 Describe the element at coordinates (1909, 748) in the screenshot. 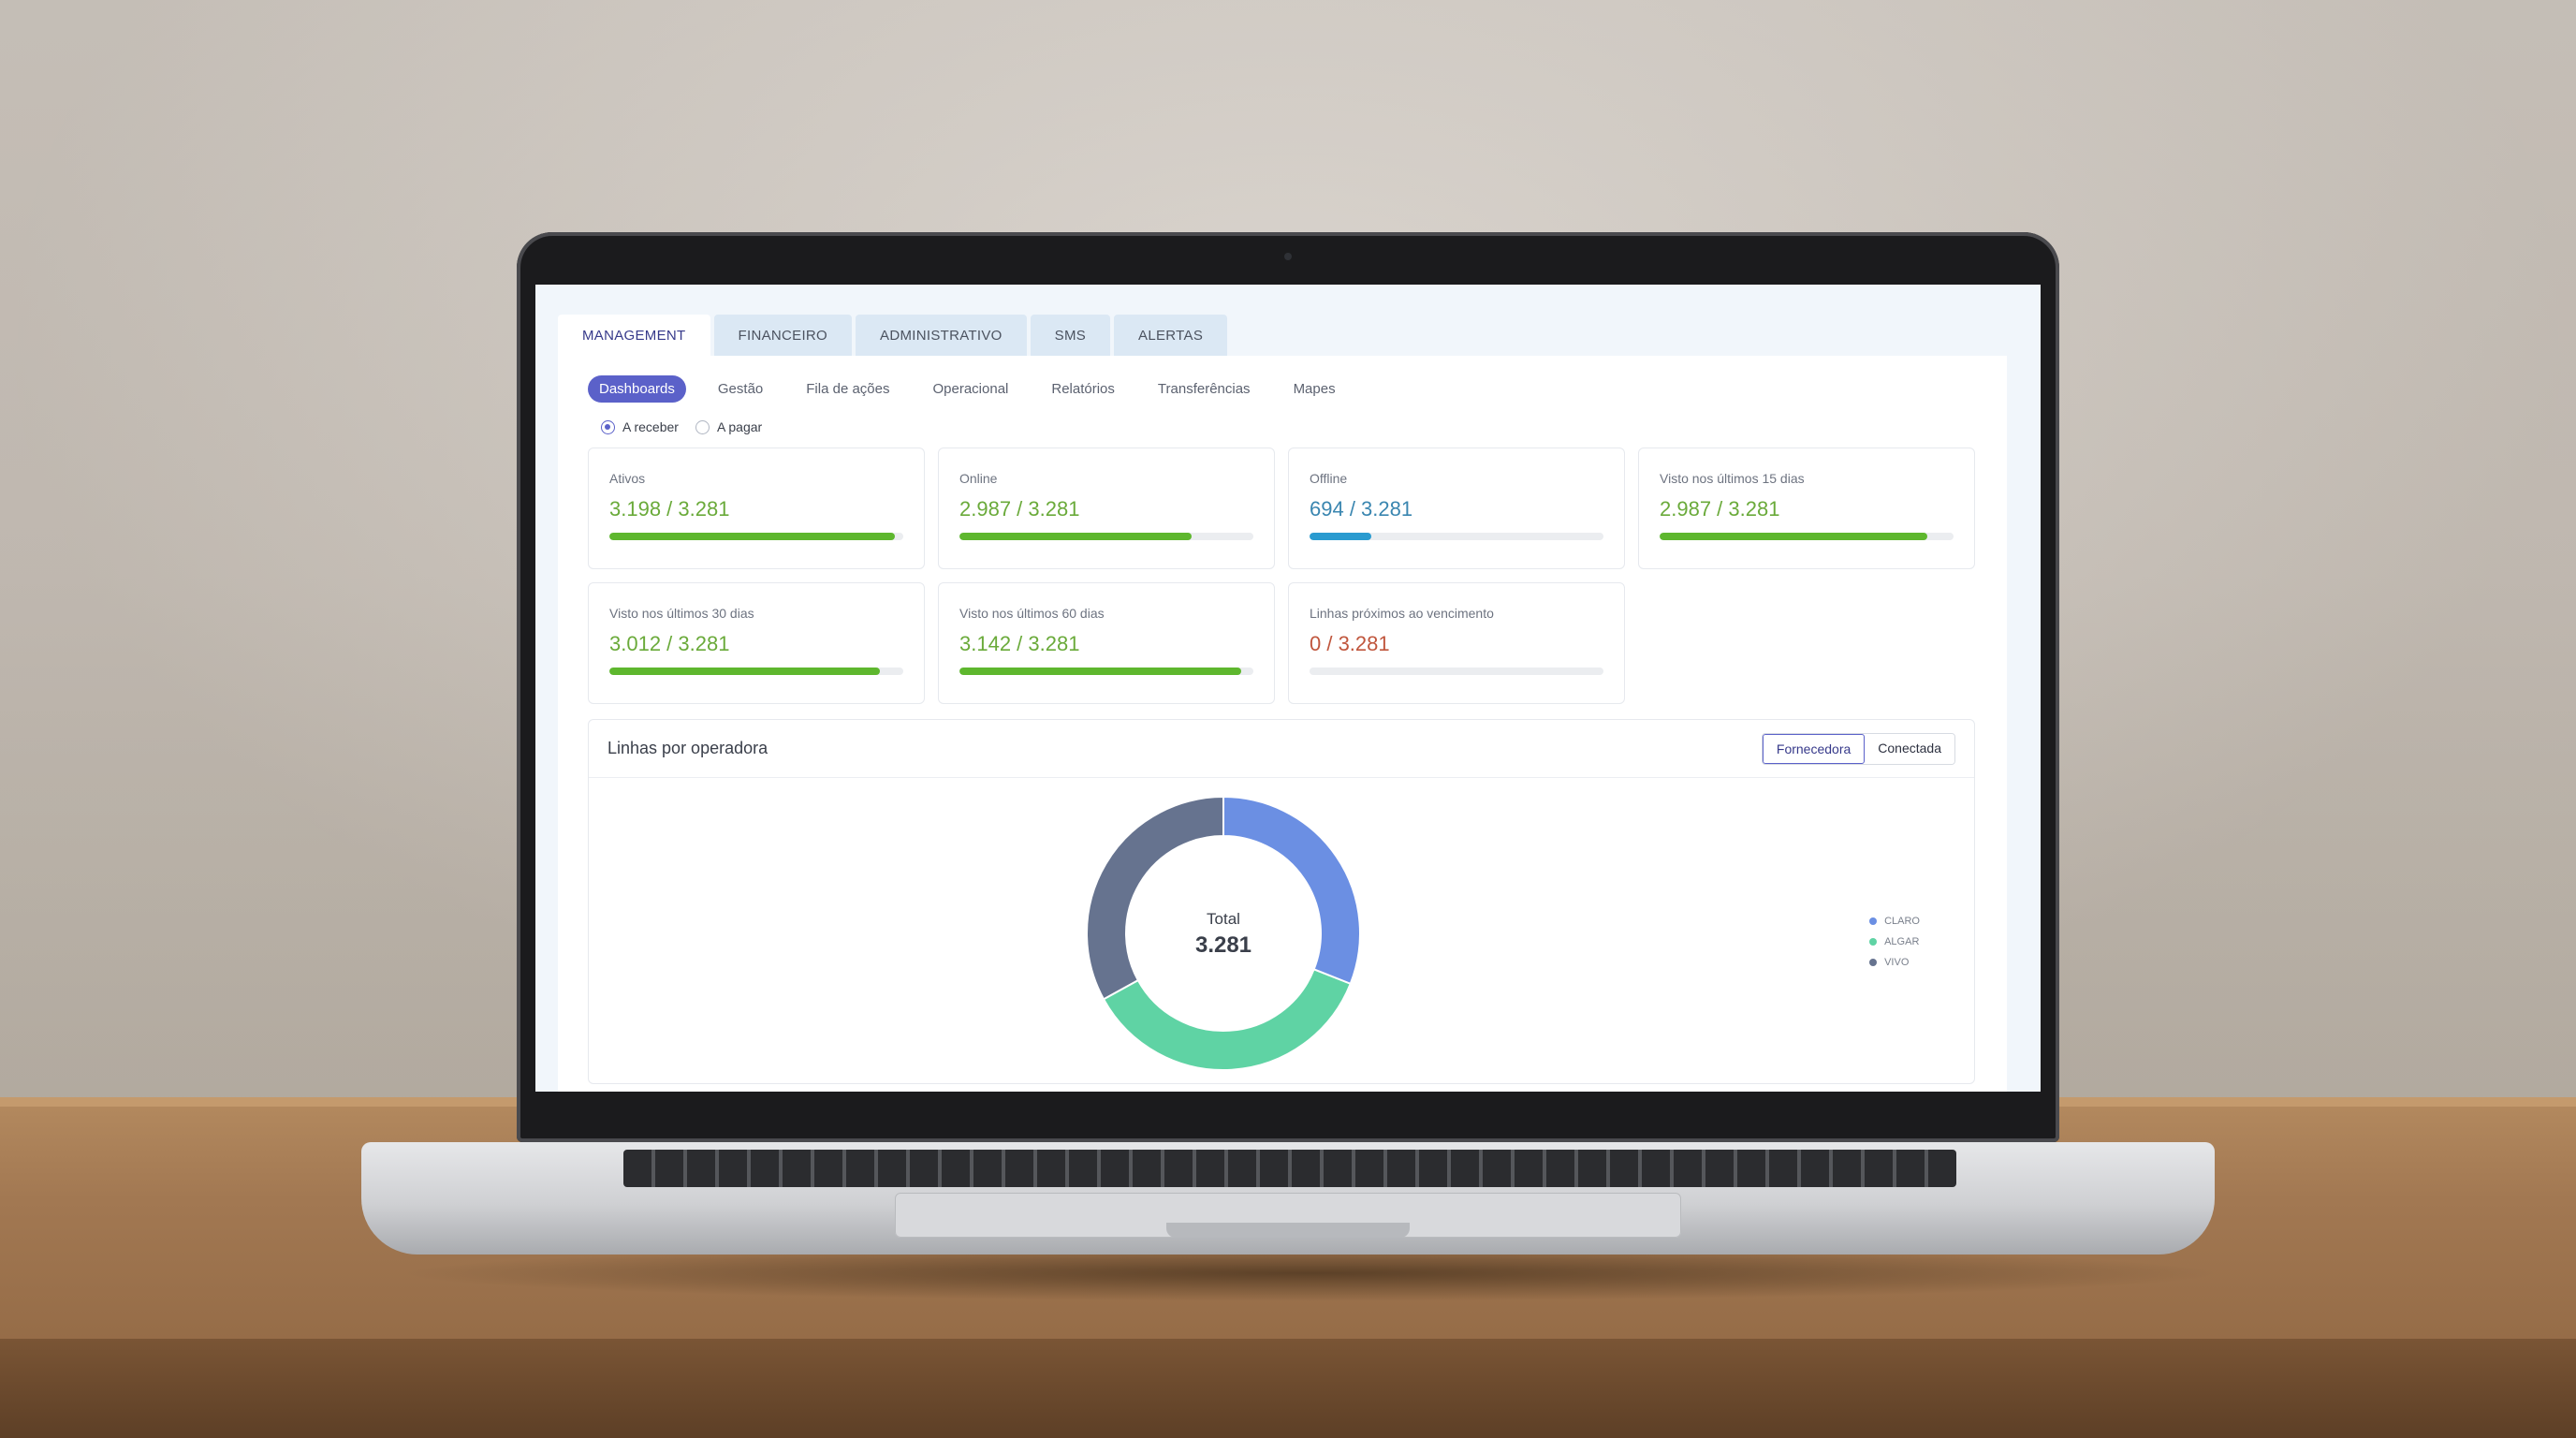

I see `toggle-conectada: Conectada` at that location.